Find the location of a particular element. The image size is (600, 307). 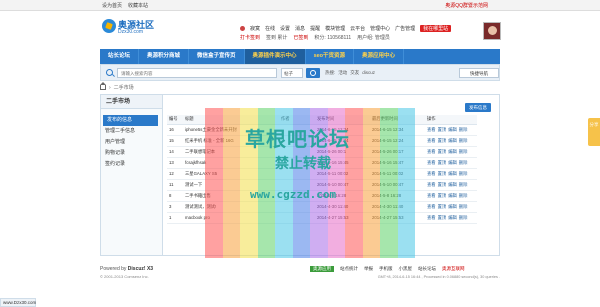

row-title: fcsajkfhsak is located at coordinates (231, 163).